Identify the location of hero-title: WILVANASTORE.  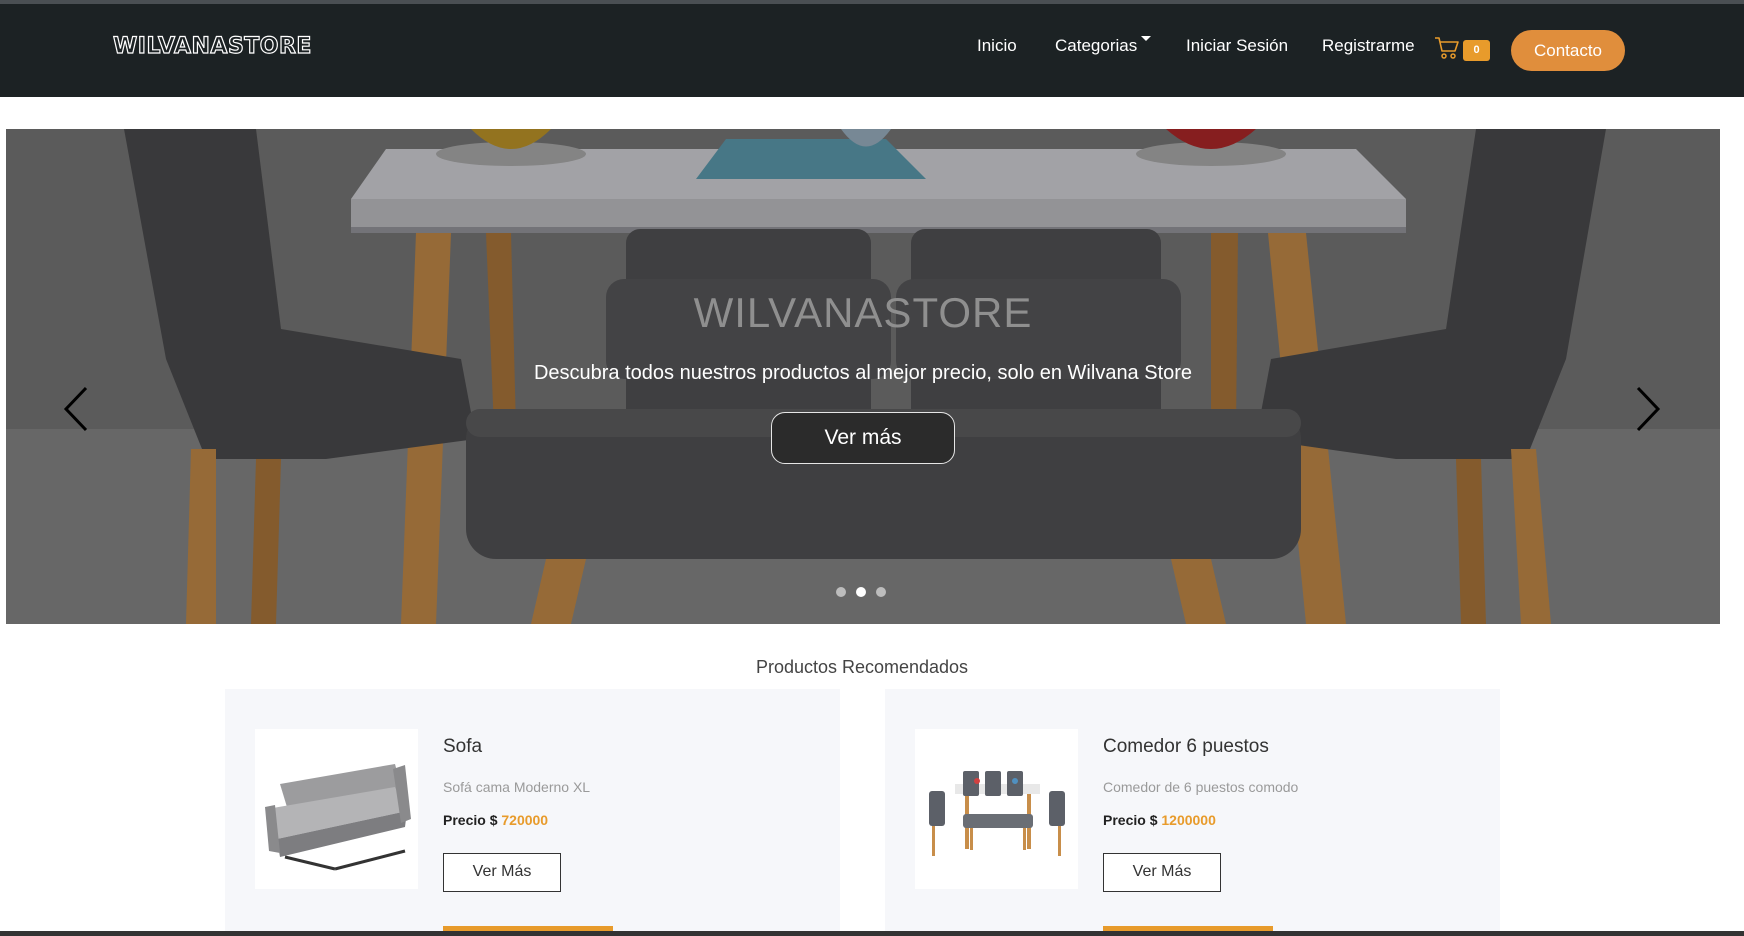
(863, 312).